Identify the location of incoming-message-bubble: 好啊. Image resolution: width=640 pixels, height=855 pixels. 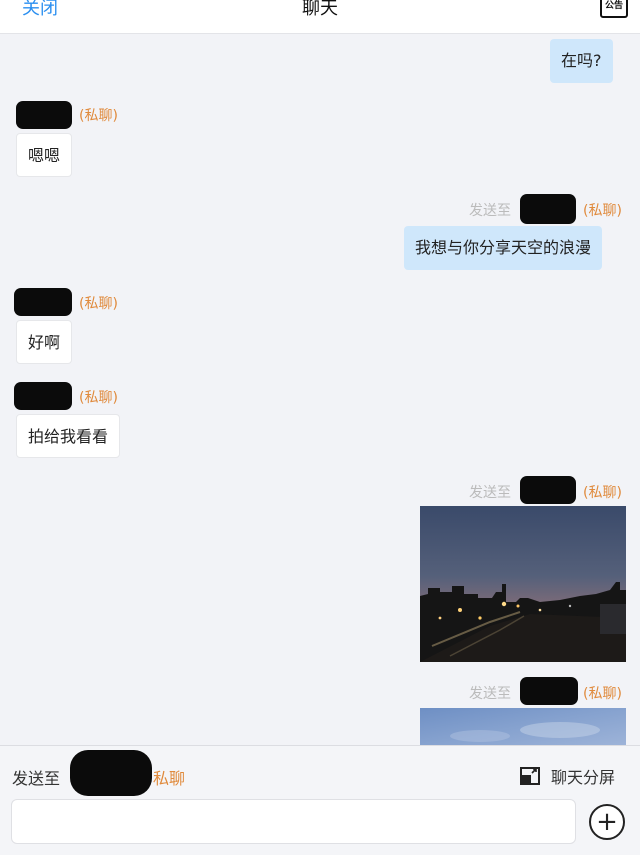
(44, 342).